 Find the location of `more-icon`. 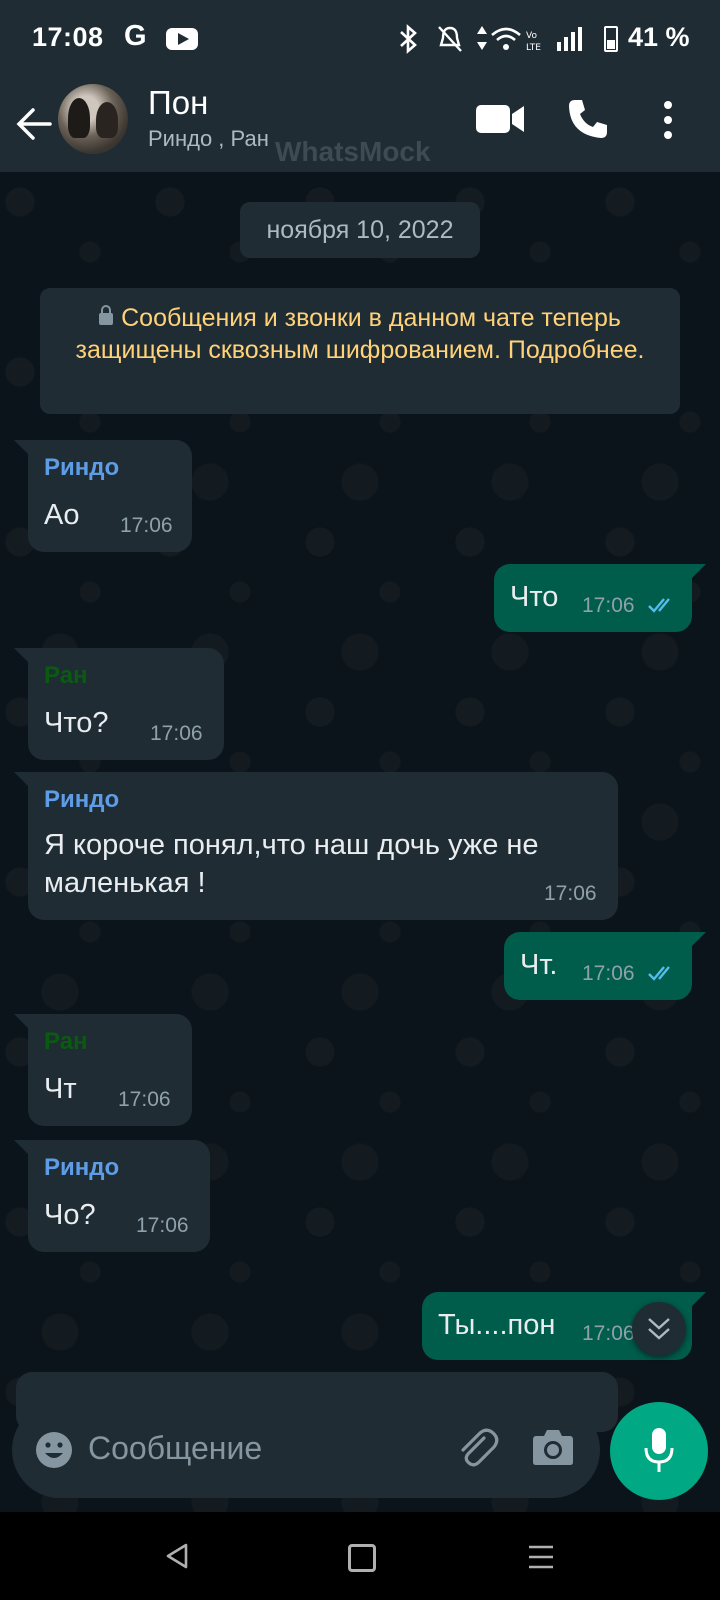

more-icon is located at coordinates (668, 120).